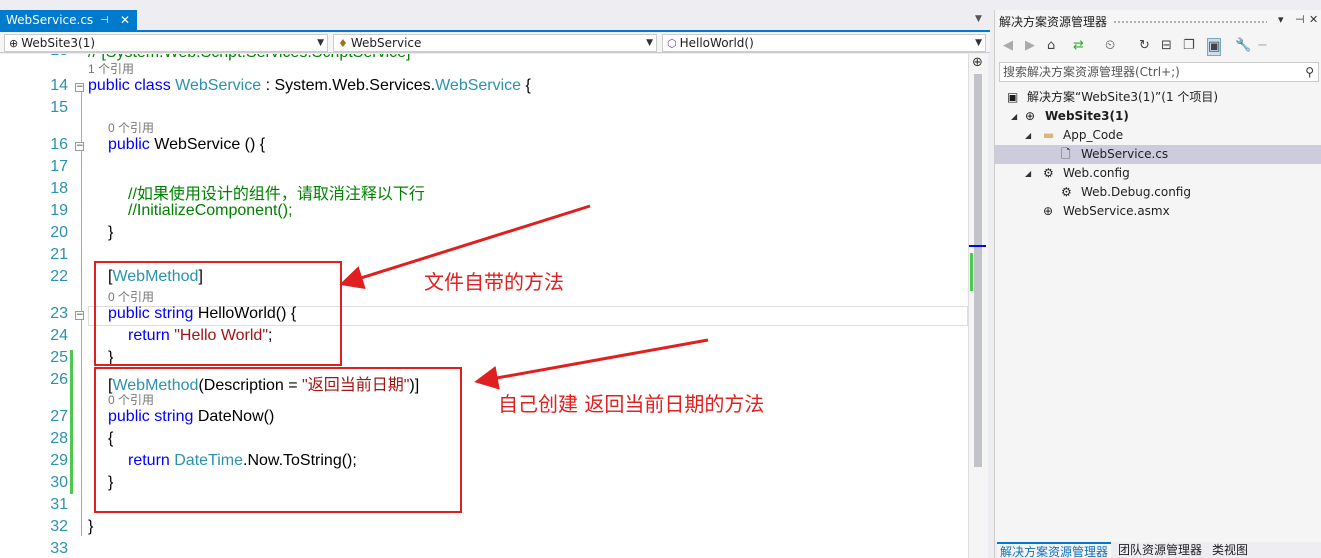  I want to click on tab-title: WebService.cs, so click(50, 20).